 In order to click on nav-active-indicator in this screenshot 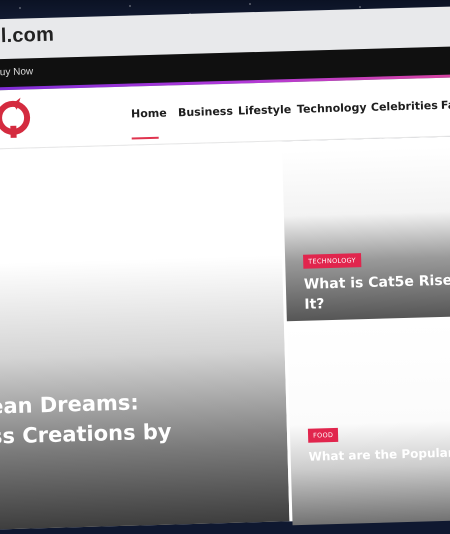, I will do `click(145, 138)`.